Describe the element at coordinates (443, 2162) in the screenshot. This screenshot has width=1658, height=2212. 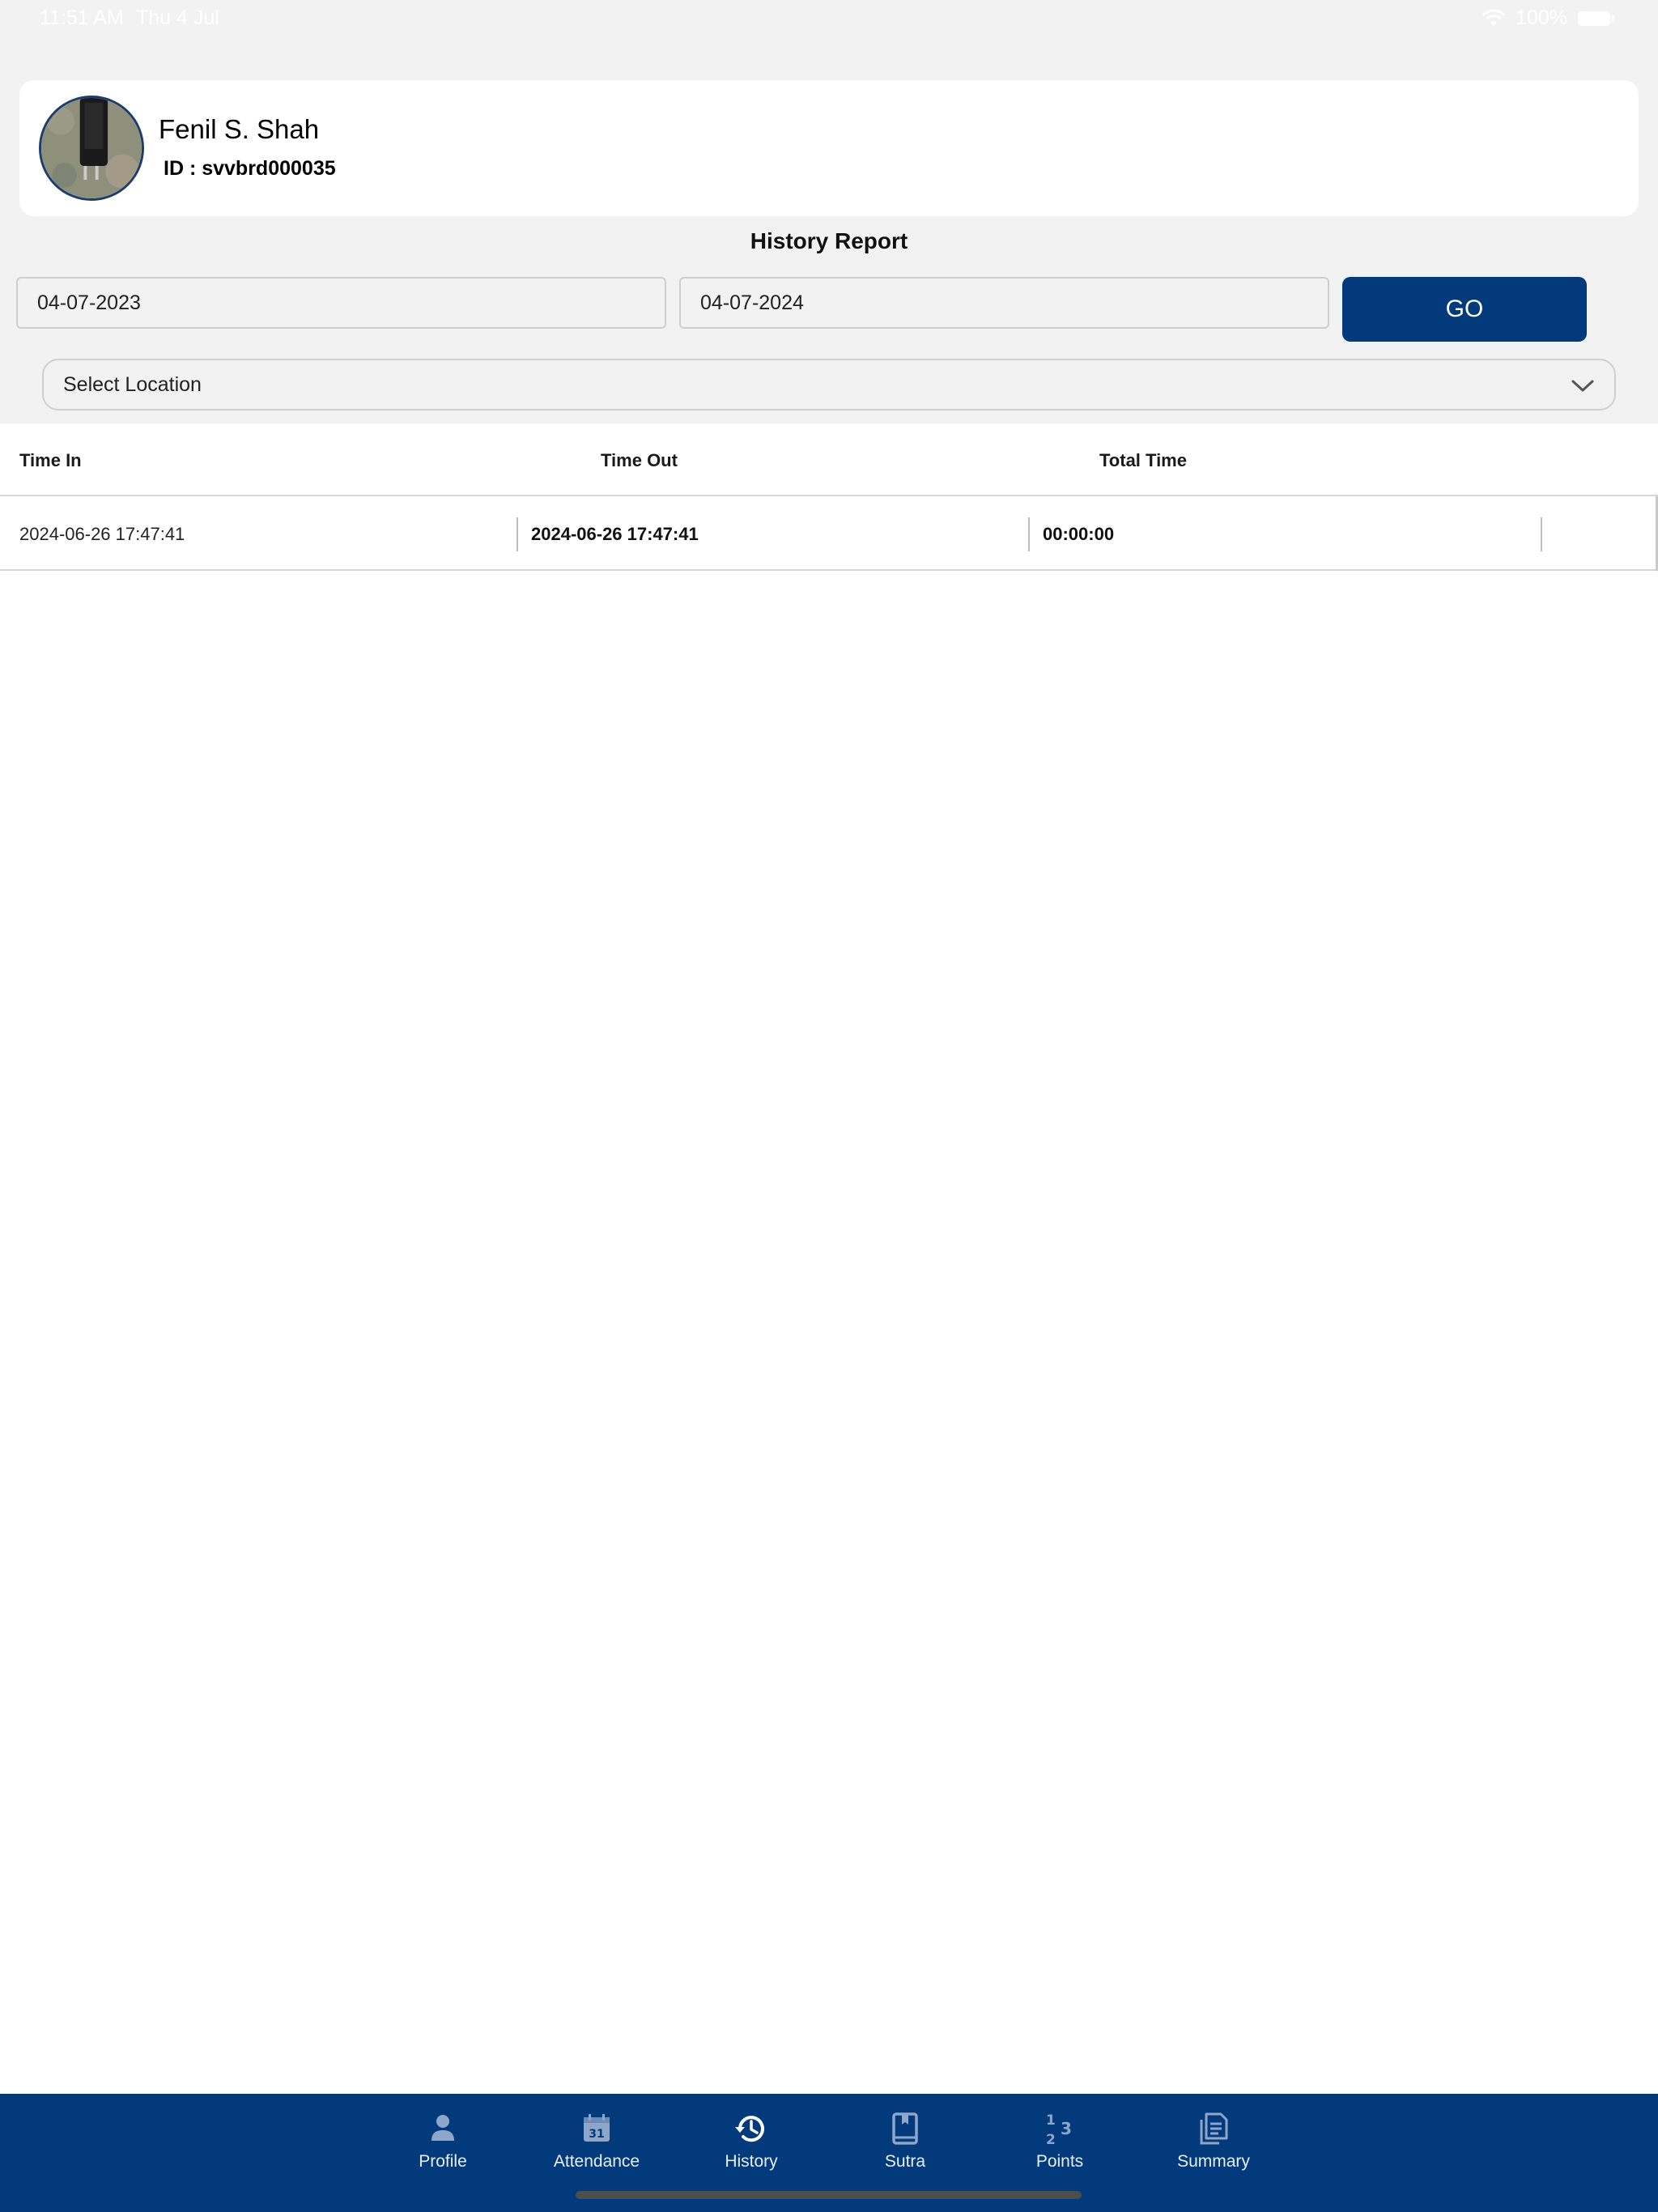
I see `tab-label-profile: Profile` at that location.